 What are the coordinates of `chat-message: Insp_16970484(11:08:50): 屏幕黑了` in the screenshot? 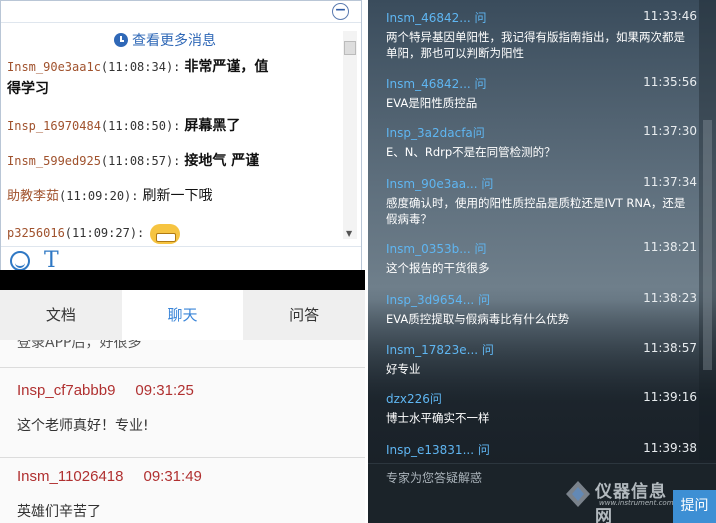 It's located at (169, 126).